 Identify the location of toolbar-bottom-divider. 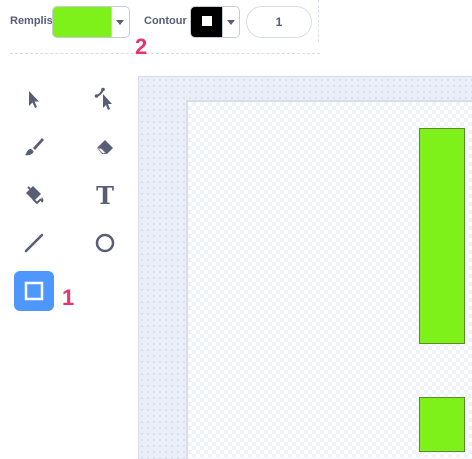
(165, 53).